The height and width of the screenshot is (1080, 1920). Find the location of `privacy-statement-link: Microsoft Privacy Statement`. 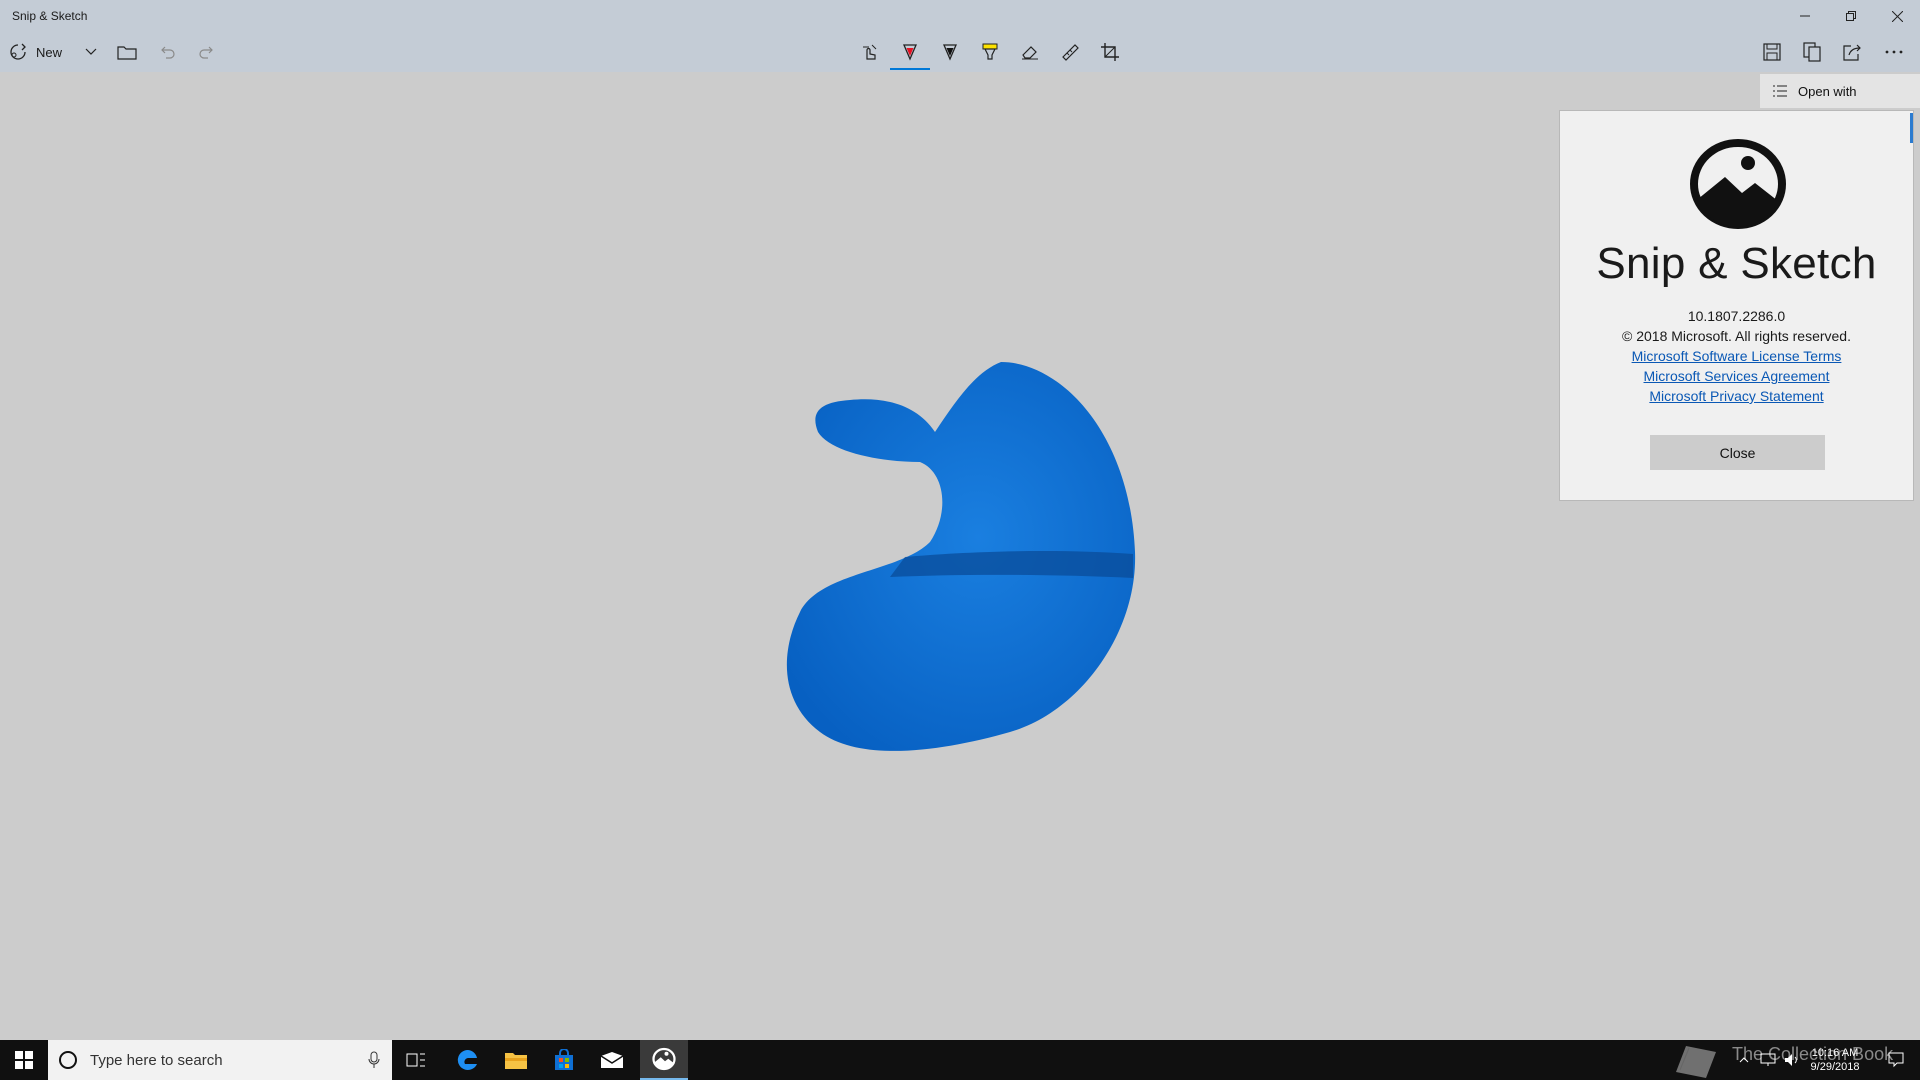

privacy-statement-link: Microsoft Privacy Statement is located at coordinates (1736, 396).